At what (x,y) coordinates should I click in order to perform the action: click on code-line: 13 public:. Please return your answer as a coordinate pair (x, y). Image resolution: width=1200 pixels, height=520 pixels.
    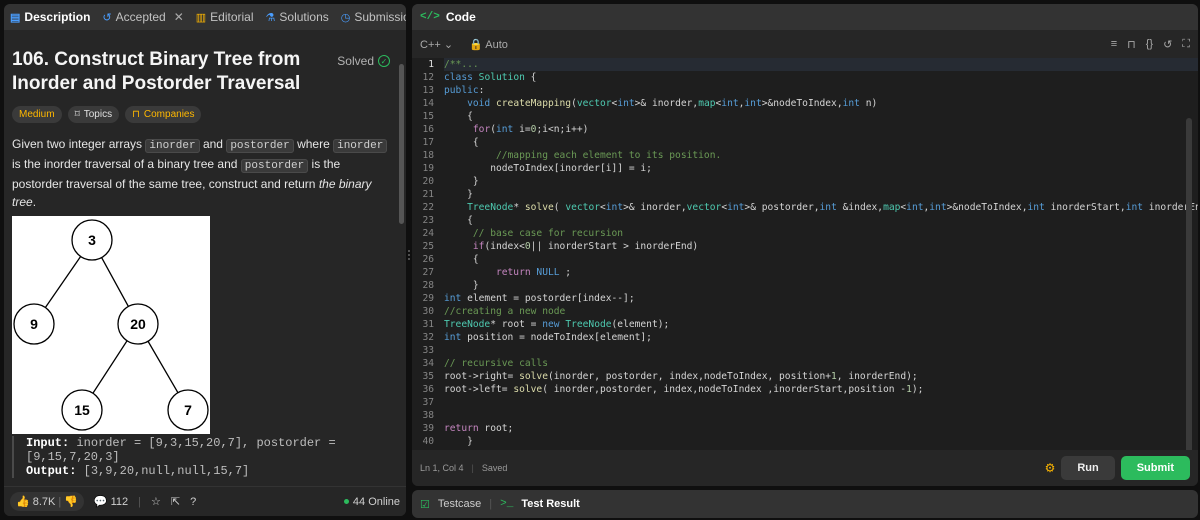
    Looking at the image, I should click on (805, 90).